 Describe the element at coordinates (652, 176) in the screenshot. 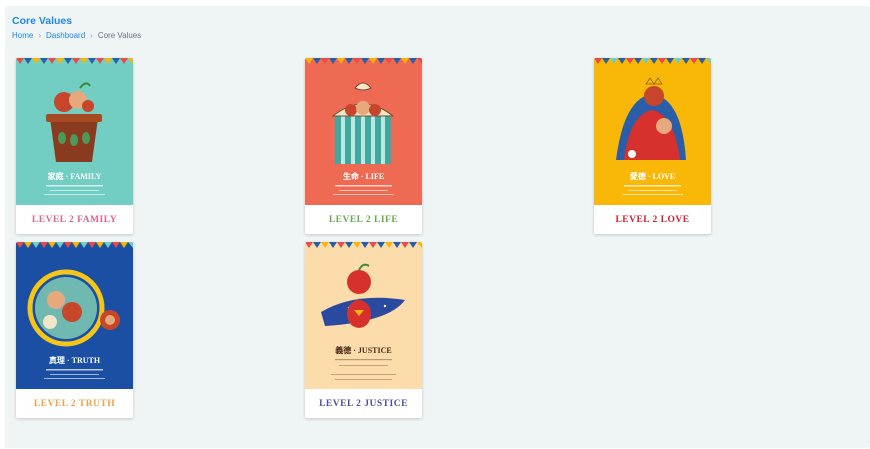

I see `love-poster-title: 愛德 · LOVE` at that location.